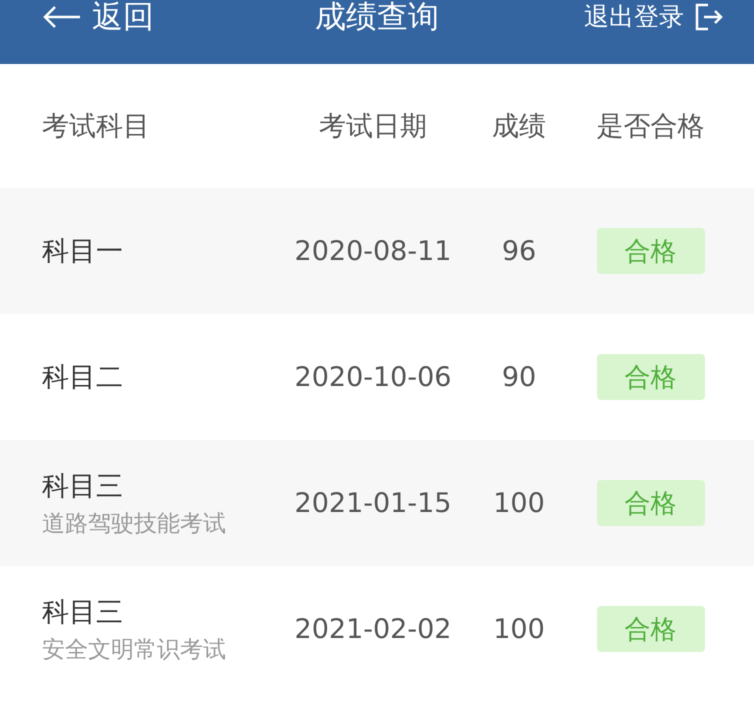  I want to click on column-header: 考试日期, so click(373, 126).